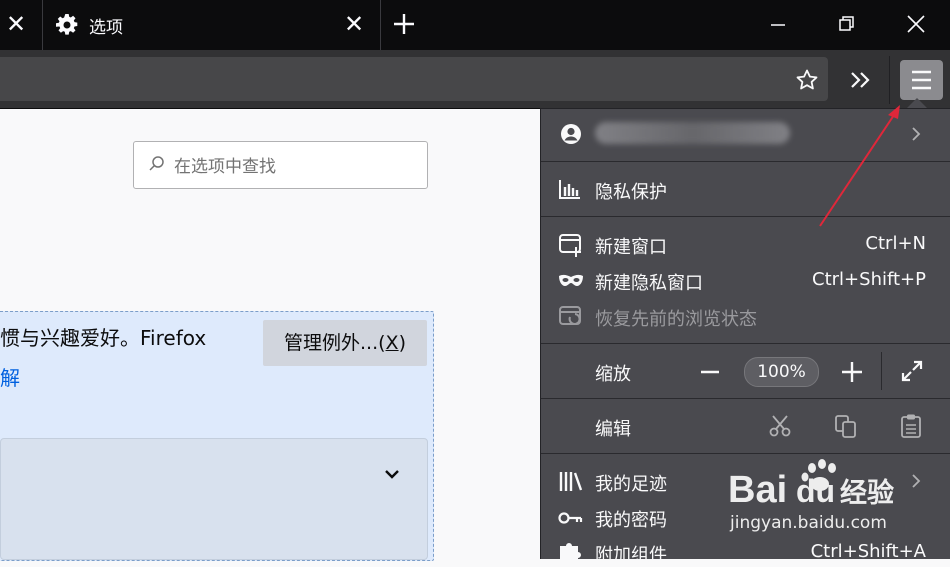 The width and height of the screenshot is (950, 567). I want to click on menu-item-library: 我的足迹, so click(631, 483).